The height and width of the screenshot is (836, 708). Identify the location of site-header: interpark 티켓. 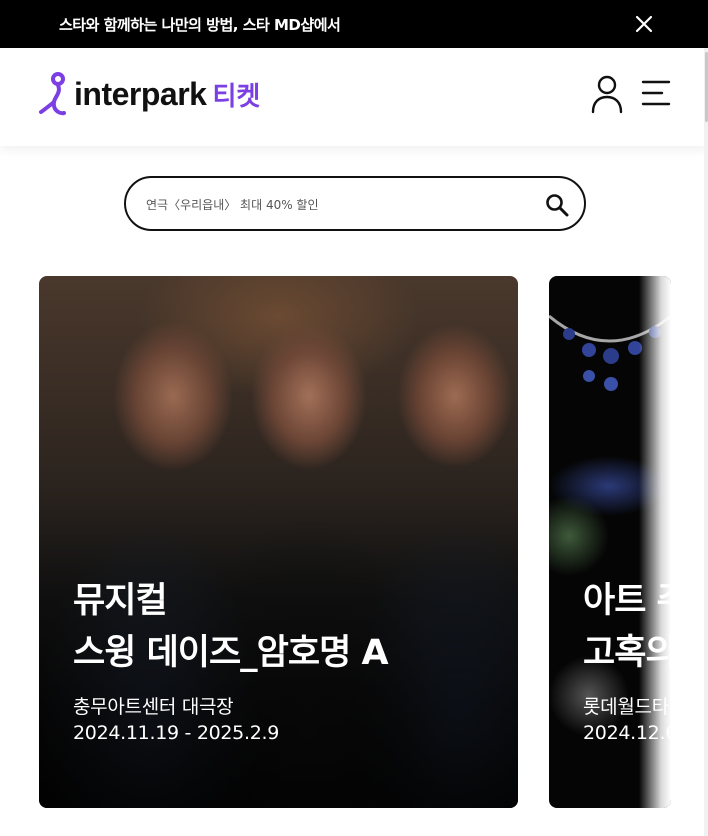
(354, 97).